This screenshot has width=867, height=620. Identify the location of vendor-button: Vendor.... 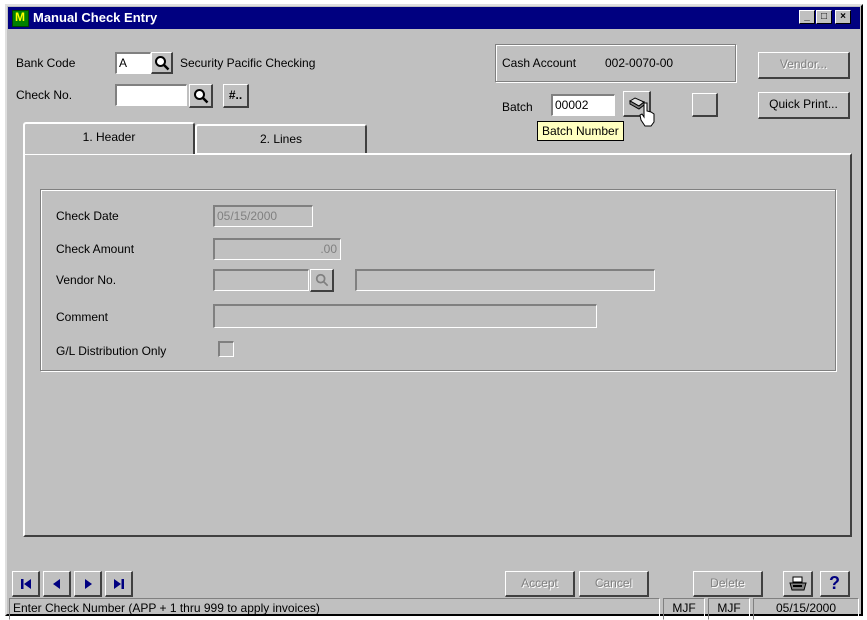
(804, 65).